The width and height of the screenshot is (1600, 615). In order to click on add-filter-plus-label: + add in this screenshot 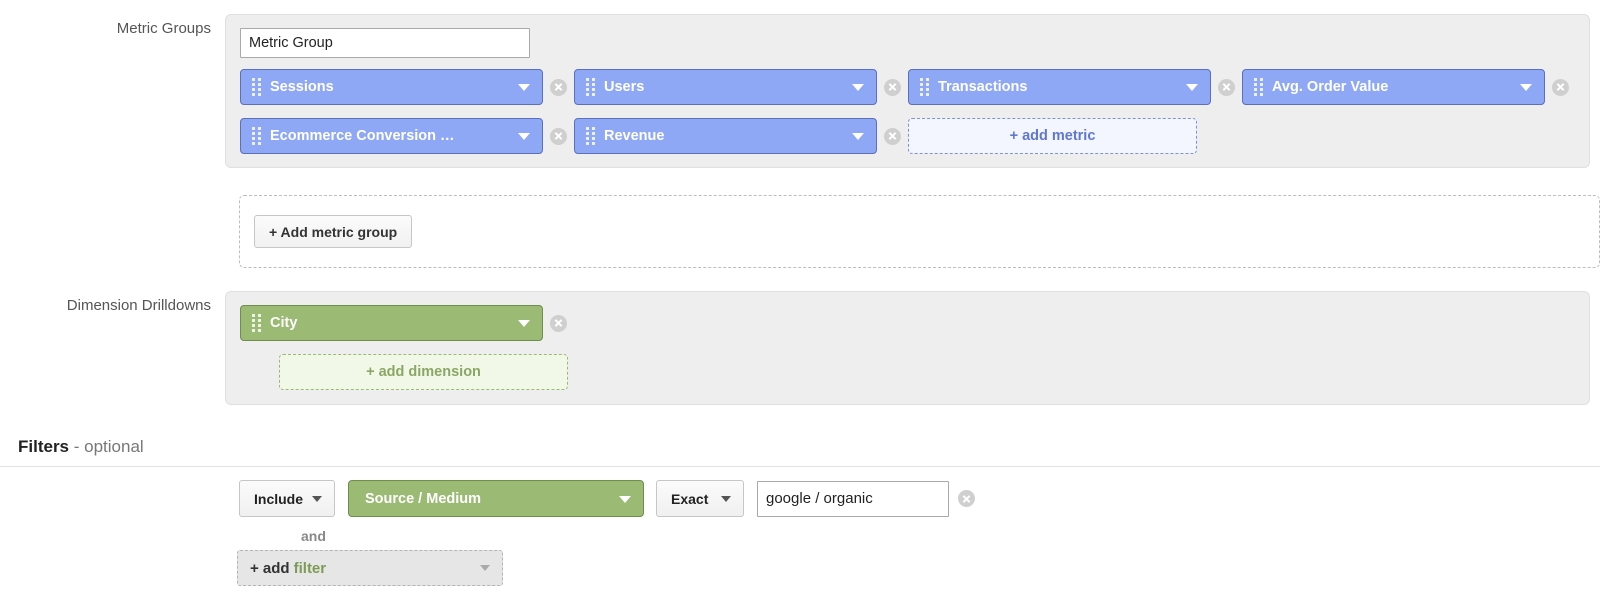, I will do `click(270, 568)`.